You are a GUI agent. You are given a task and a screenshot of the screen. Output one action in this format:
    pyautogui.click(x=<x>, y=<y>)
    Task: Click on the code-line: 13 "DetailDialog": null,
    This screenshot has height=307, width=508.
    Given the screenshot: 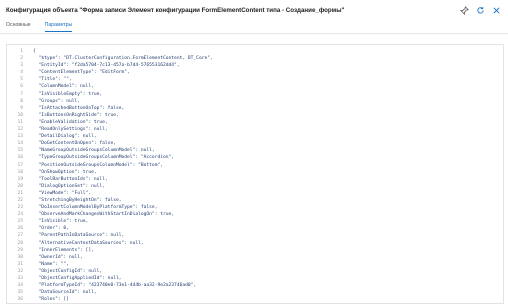 What is the action you would take?
    pyautogui.click(x=255, y=136)
    